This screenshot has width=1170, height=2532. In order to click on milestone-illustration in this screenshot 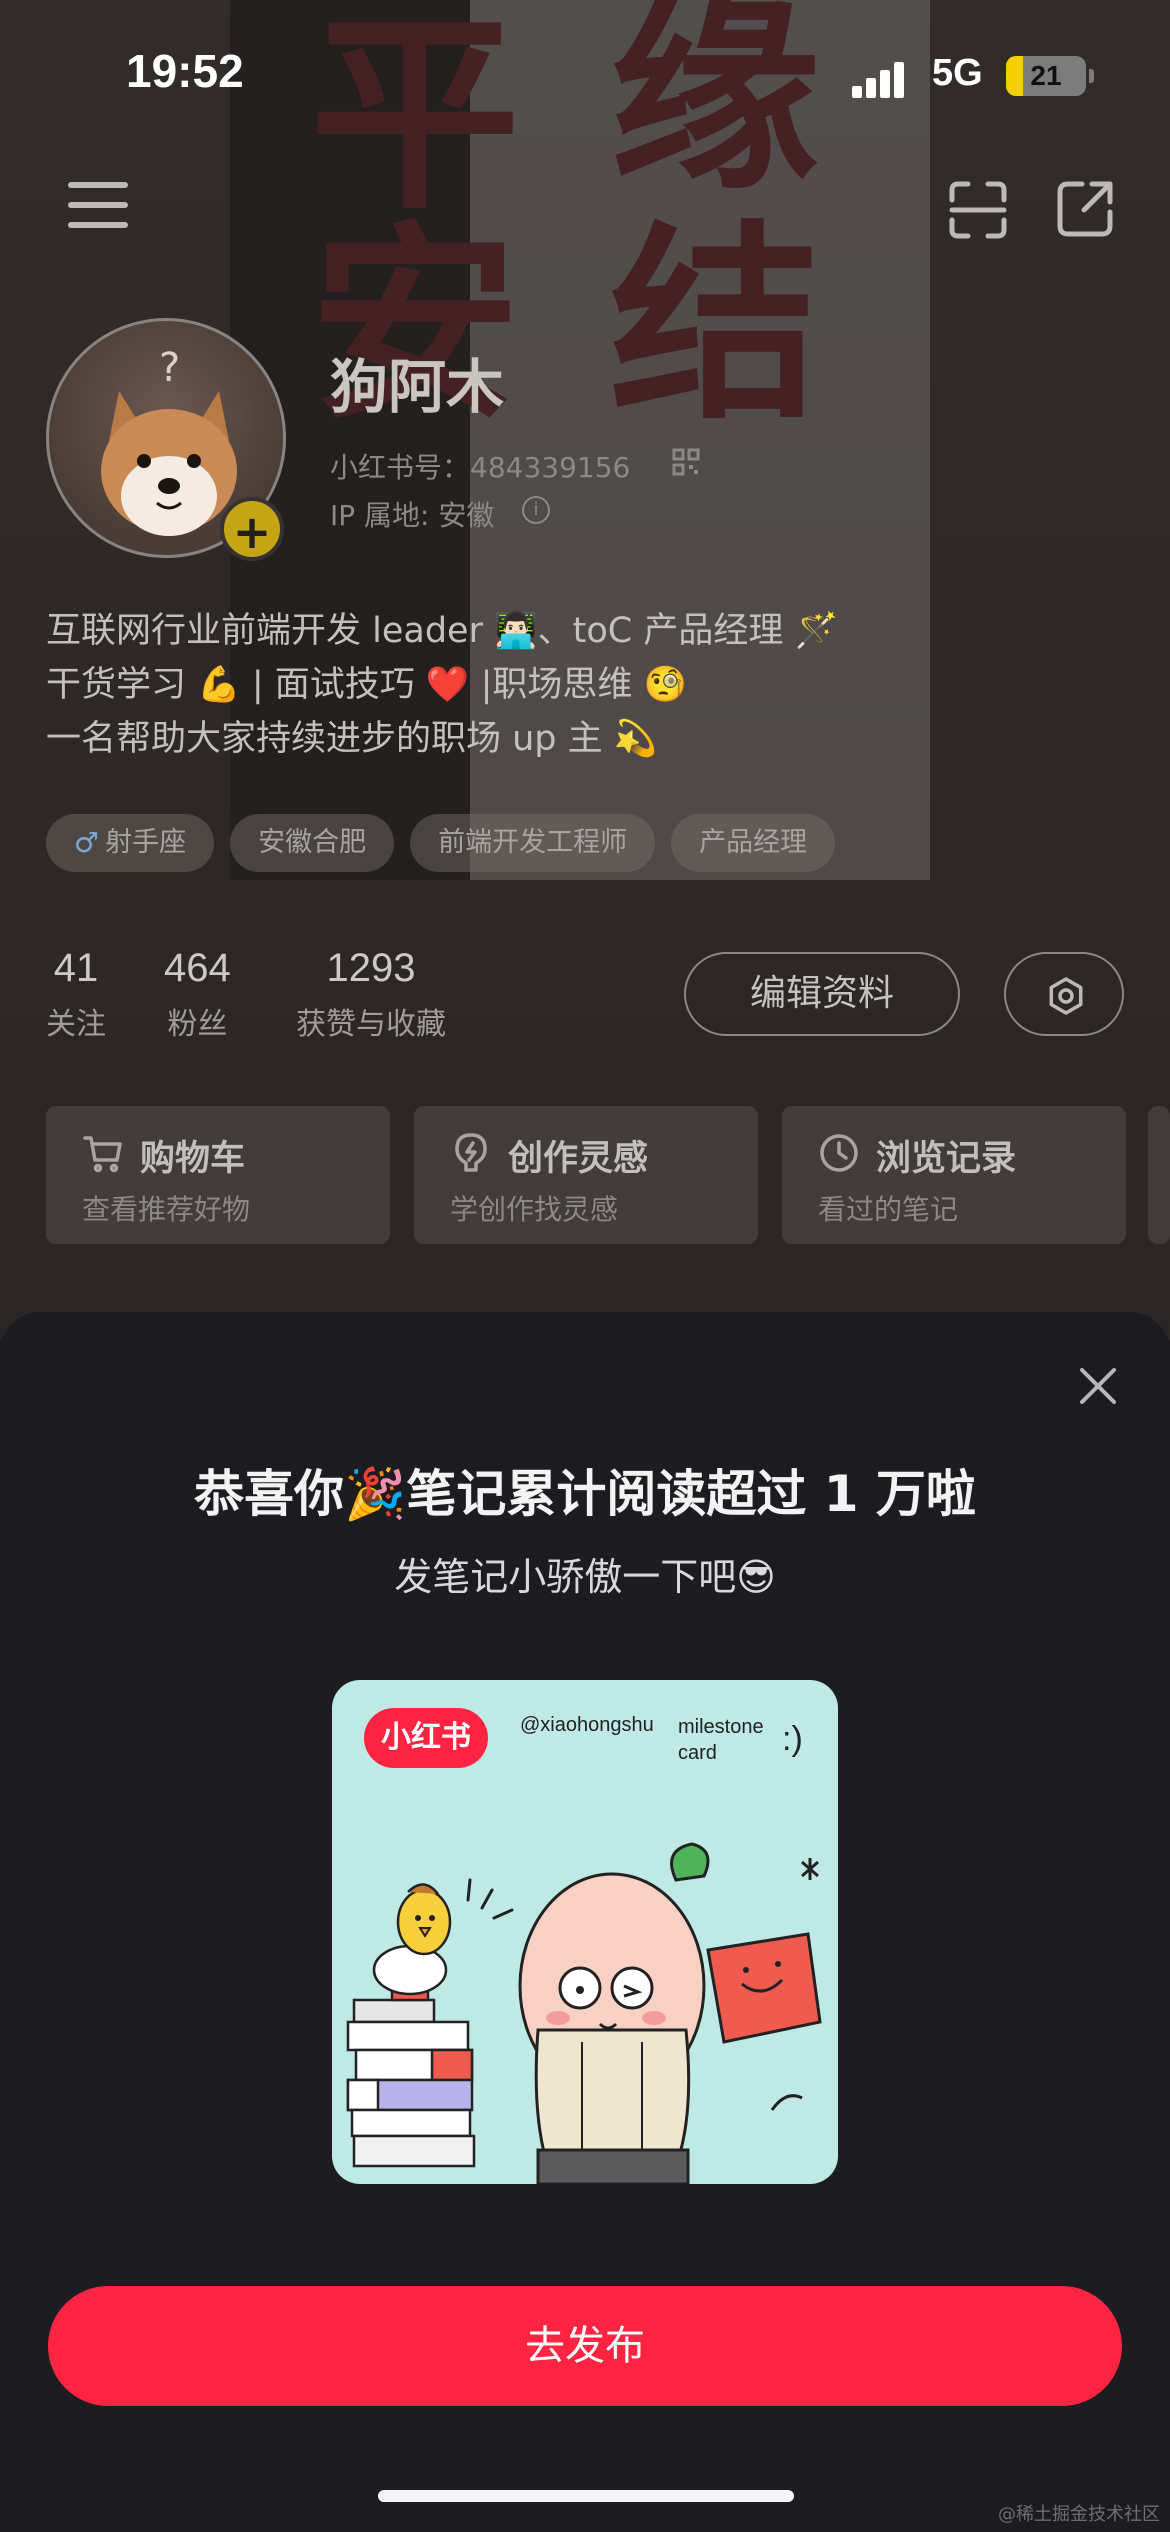, I will do `click(584, 2013)`.